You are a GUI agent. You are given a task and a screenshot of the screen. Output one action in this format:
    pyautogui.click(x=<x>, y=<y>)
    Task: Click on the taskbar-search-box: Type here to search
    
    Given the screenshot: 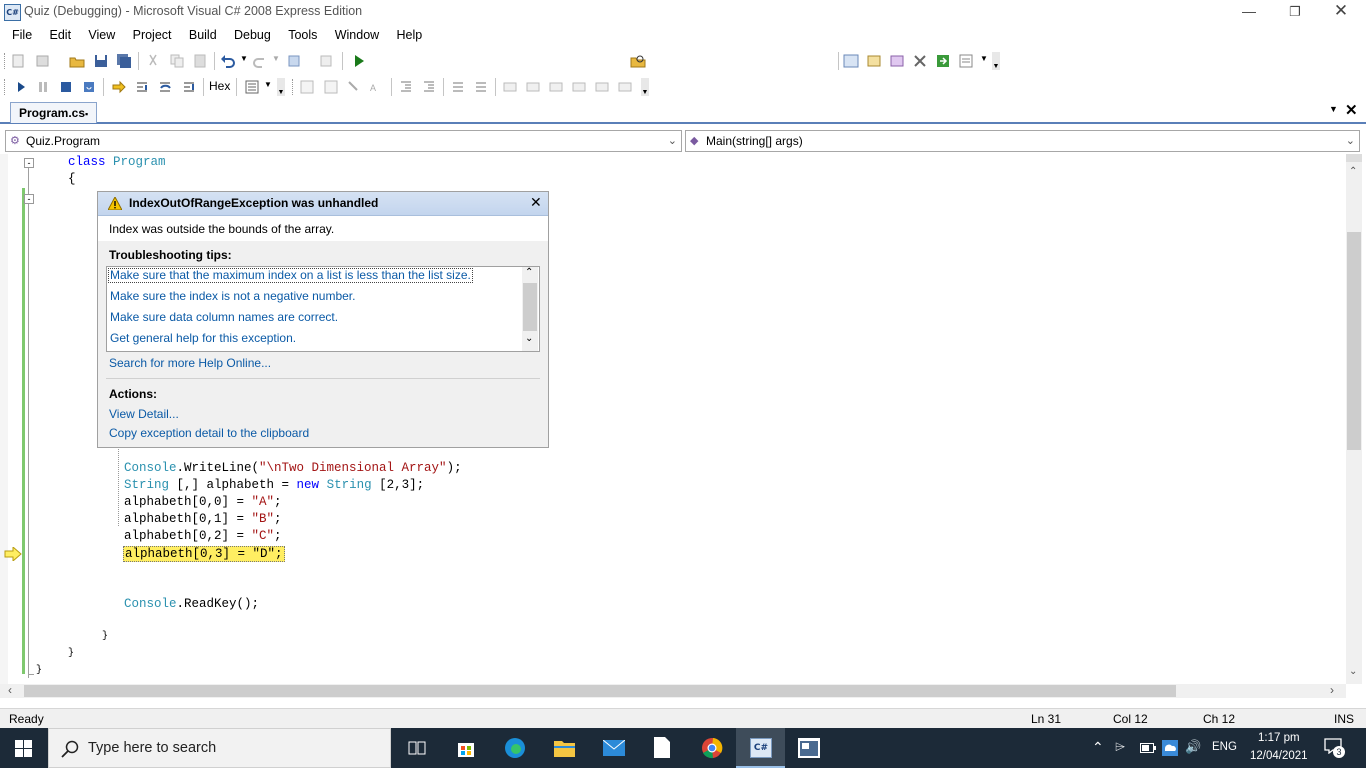 What is the action you would take?
    pyautogui.click(x=219, y=748)
    